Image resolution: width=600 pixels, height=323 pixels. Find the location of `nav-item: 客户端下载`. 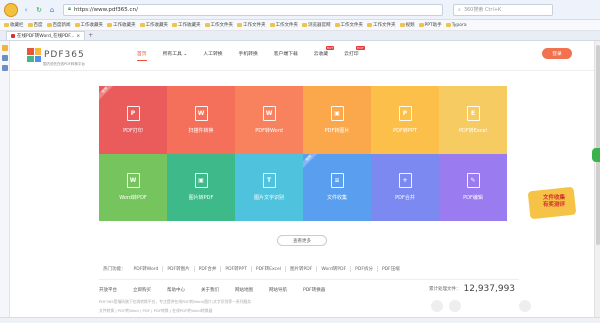

nav-item: 客户端下载 is located at coordinates (286, 53).